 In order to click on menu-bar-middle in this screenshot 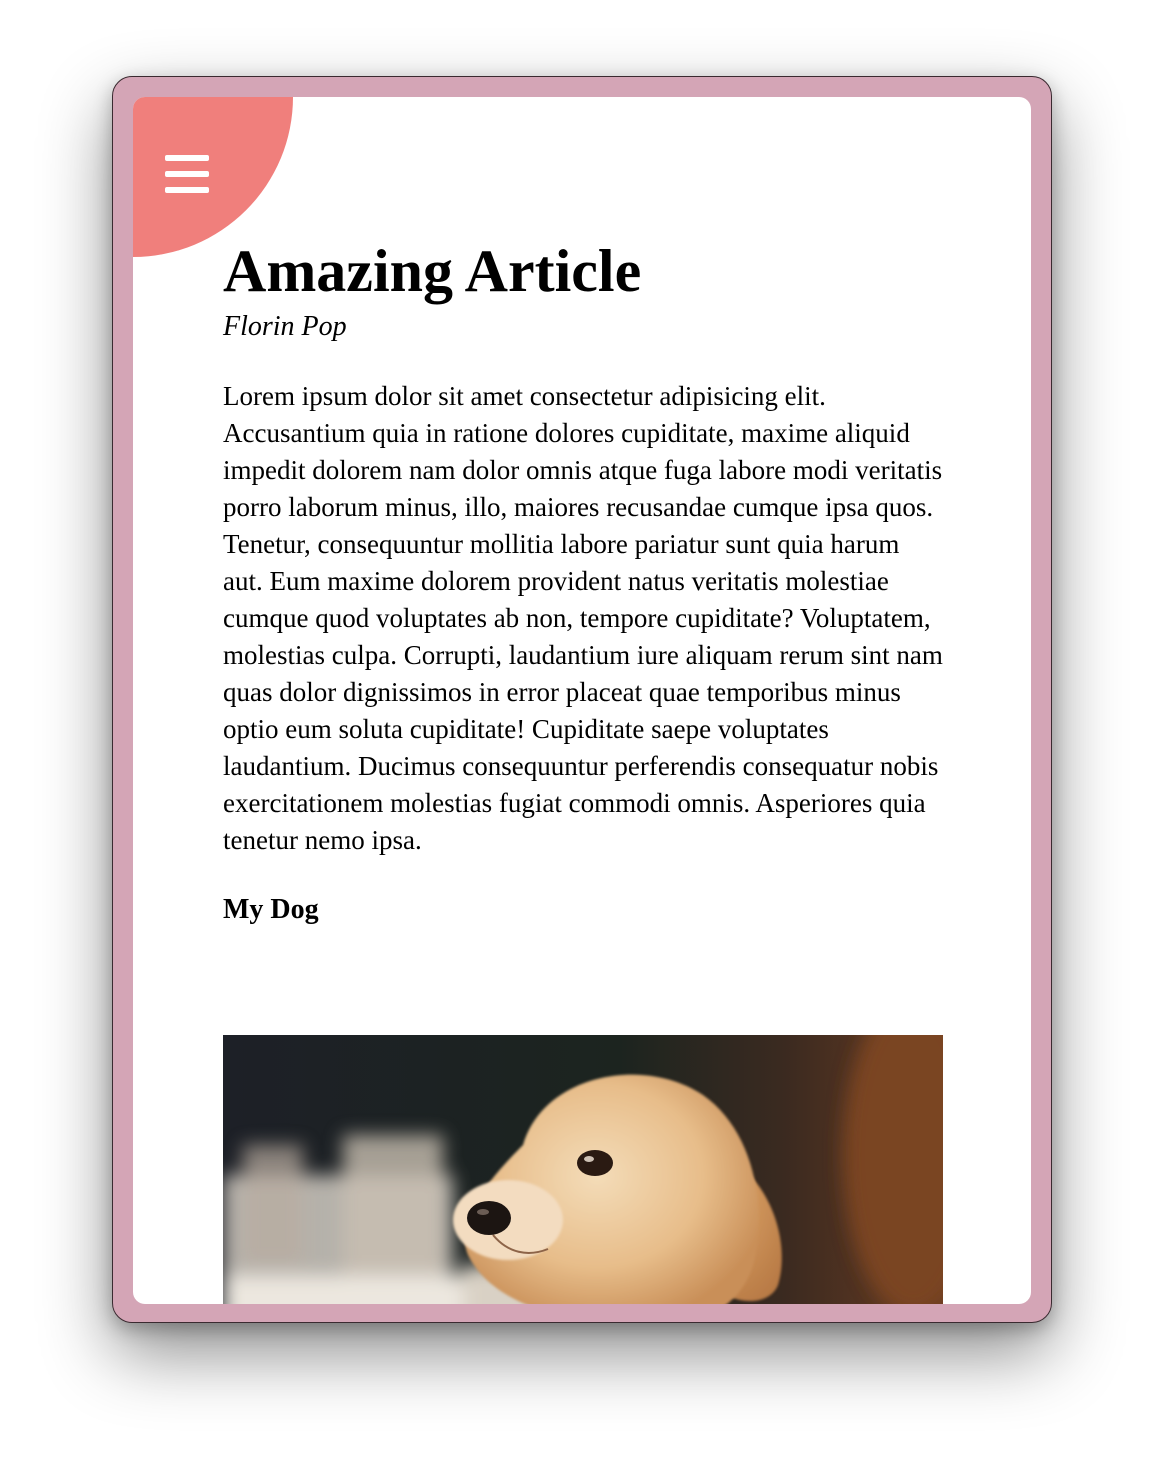, I will do `click(187, 174)`.